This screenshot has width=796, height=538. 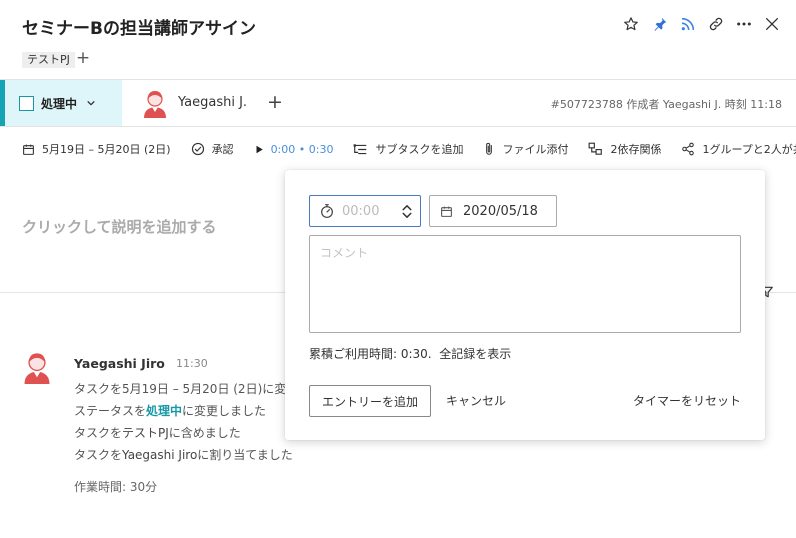 What do you see at coordinates (197, 149) in the screenshot?
I see `check-circle-icon` at bounding box center [197, 149].